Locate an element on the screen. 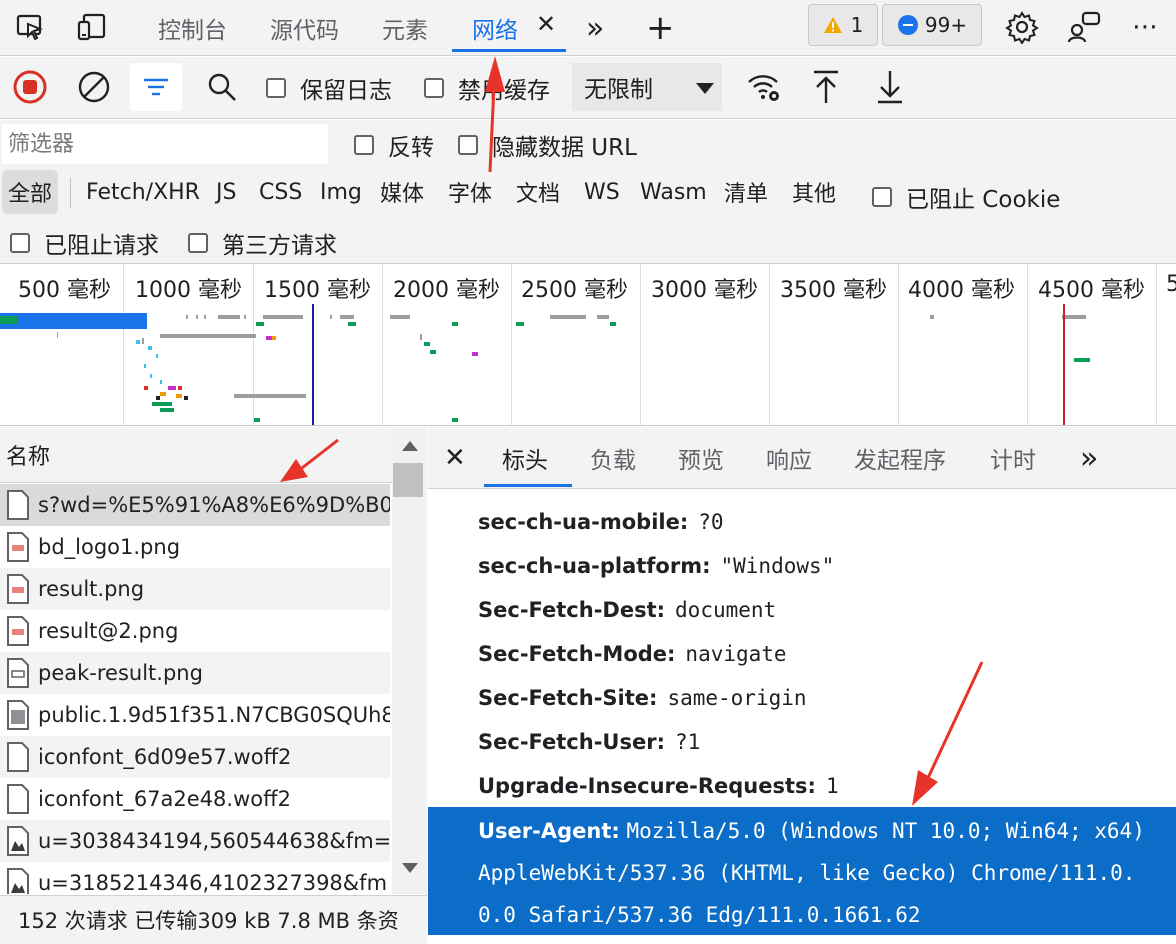 The image size is (1176, 944). request-row: s?wd=%E5%91%A8%E6%9D%B0 is located at coordinates (195, 505).